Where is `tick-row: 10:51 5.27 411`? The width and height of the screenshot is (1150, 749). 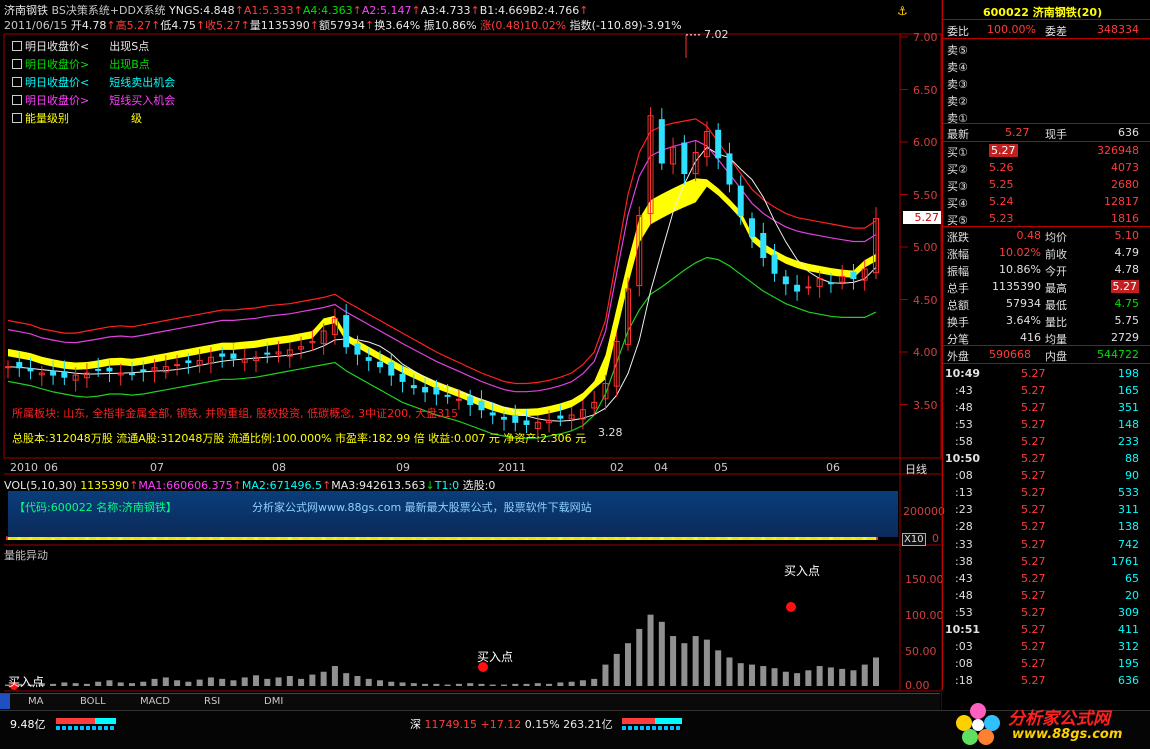
tick-row: 10:51 5.27 411 is located at coordinates (1046, 629).